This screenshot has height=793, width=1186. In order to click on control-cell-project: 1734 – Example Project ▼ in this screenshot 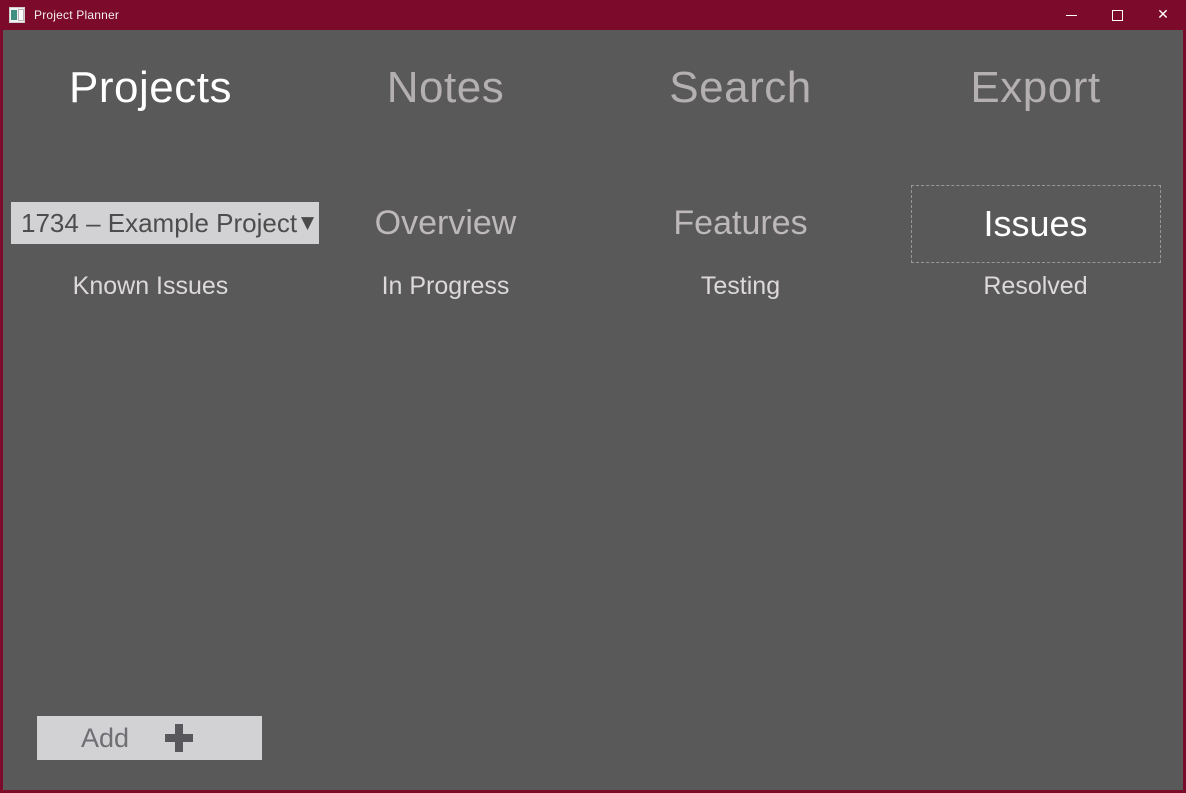, I will do `click(161, 223)`.